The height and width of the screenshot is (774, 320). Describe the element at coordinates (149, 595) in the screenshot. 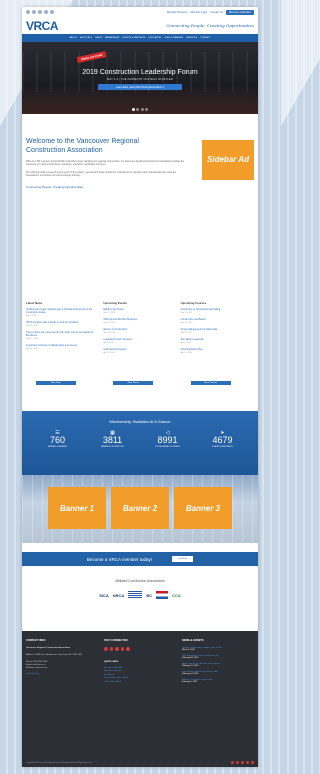

I see `bc-logo: BC` at that location.